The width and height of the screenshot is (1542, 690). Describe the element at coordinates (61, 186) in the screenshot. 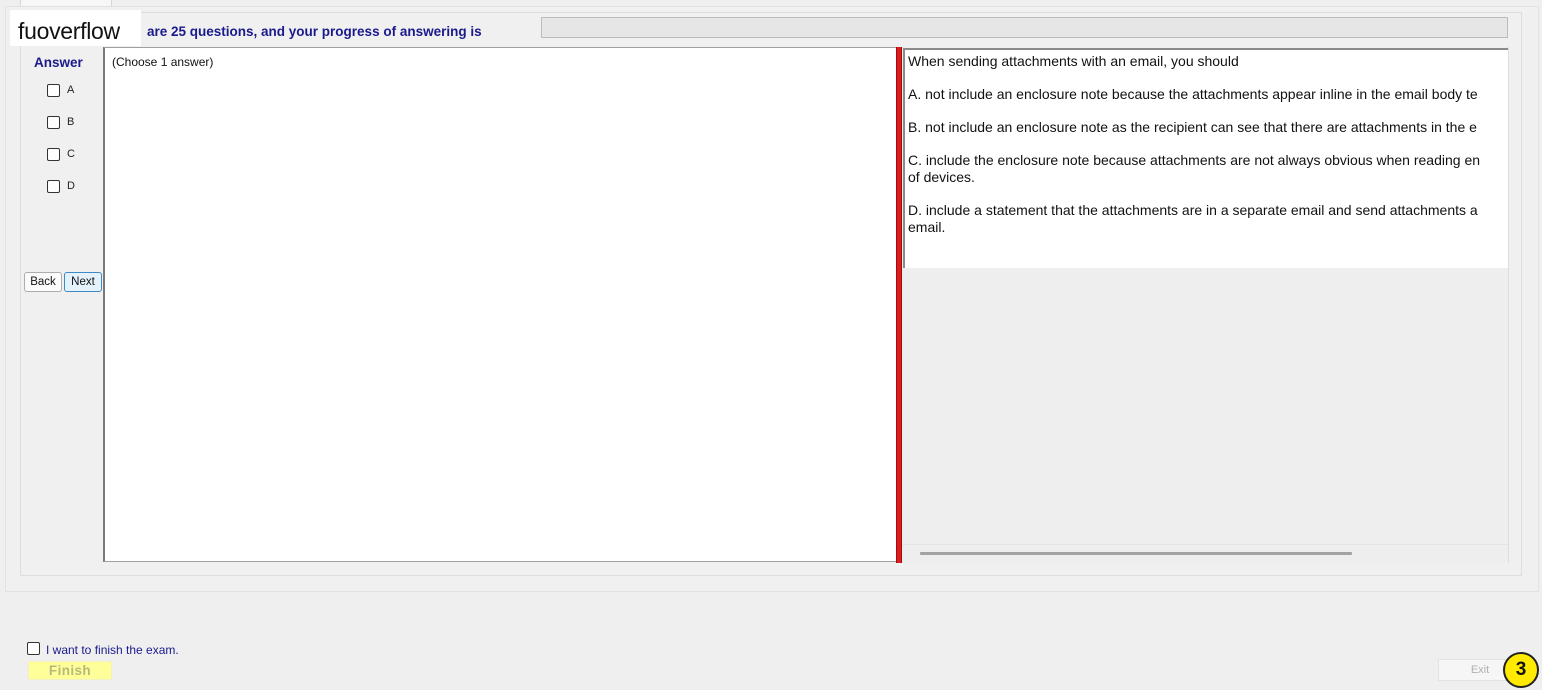

I see `option-d: D` at that location.